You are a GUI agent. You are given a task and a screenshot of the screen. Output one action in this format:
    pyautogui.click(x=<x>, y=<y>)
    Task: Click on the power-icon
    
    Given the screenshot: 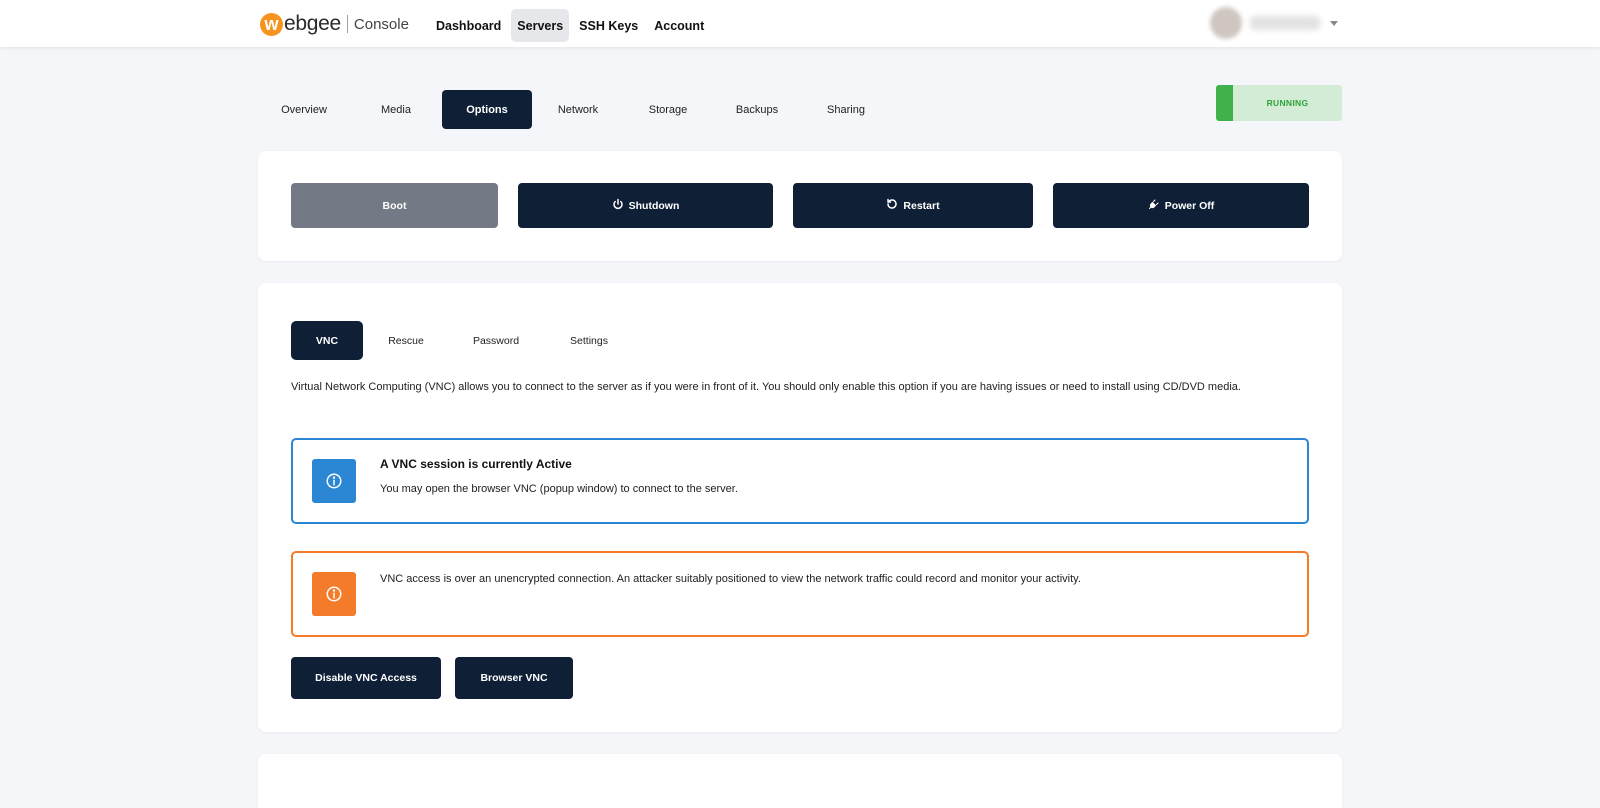 What is the action you would take?
    pyautogui.click(x=618, y=205)
    